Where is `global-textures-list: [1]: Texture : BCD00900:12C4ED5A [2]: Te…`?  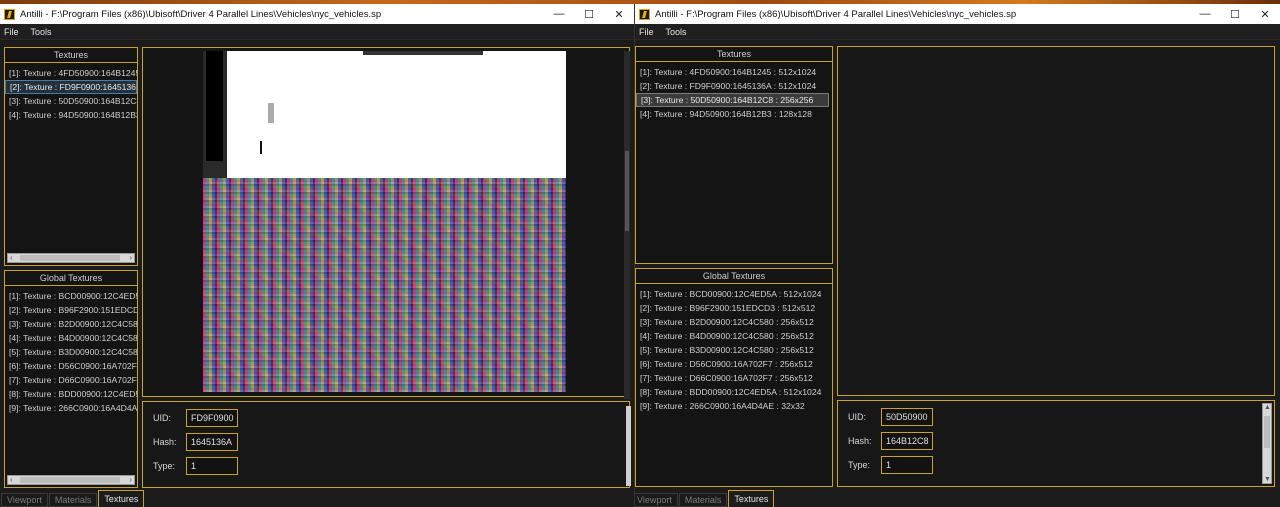 global-textures-list: [1]: Texture : BCD00900:12C4ED5A [2]: Te… is located at coordinates (71, 350).